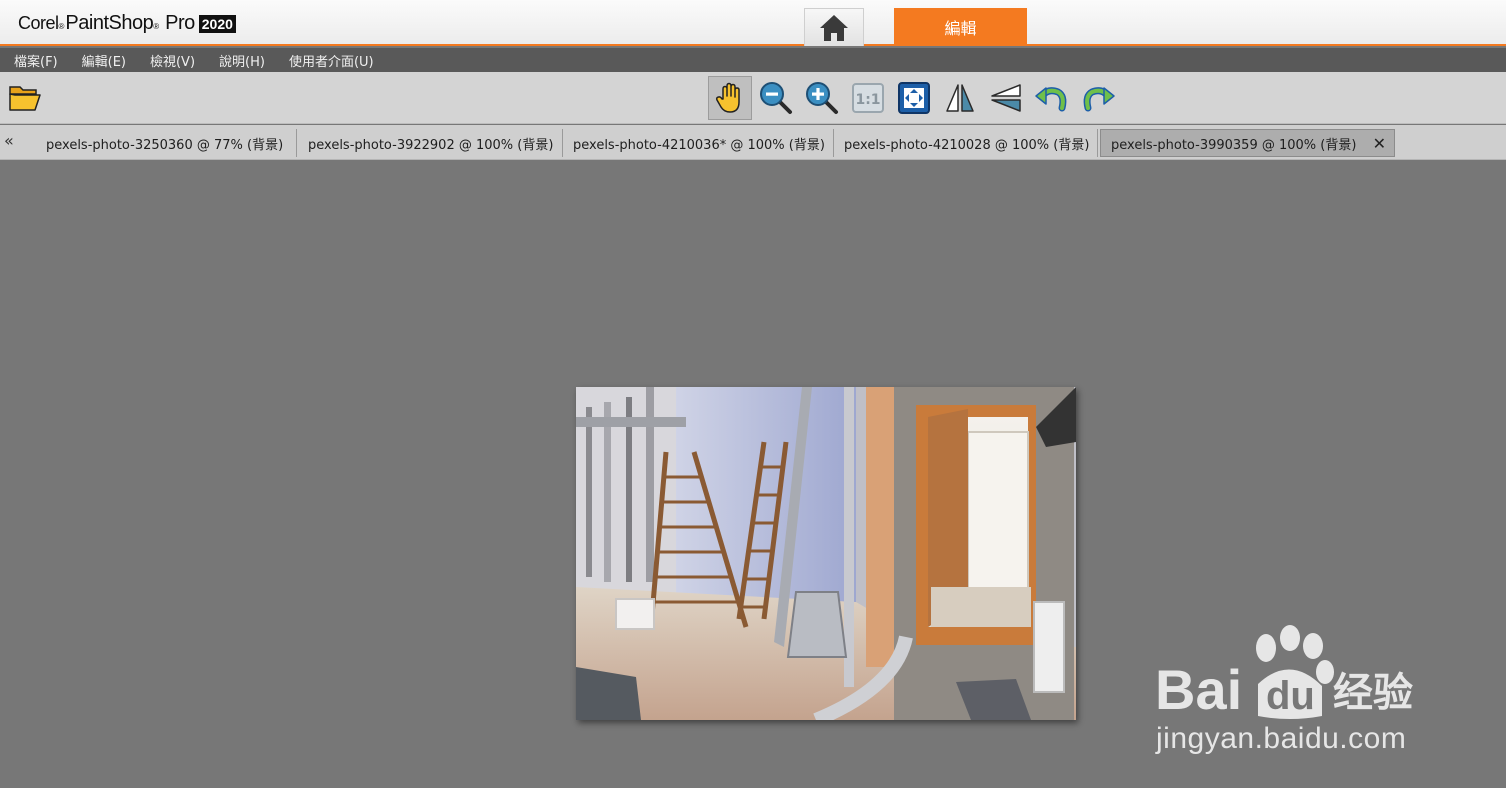 This screenshot has height=788, width=1506. I want to click on zoom-out-button, so click(776, 98).